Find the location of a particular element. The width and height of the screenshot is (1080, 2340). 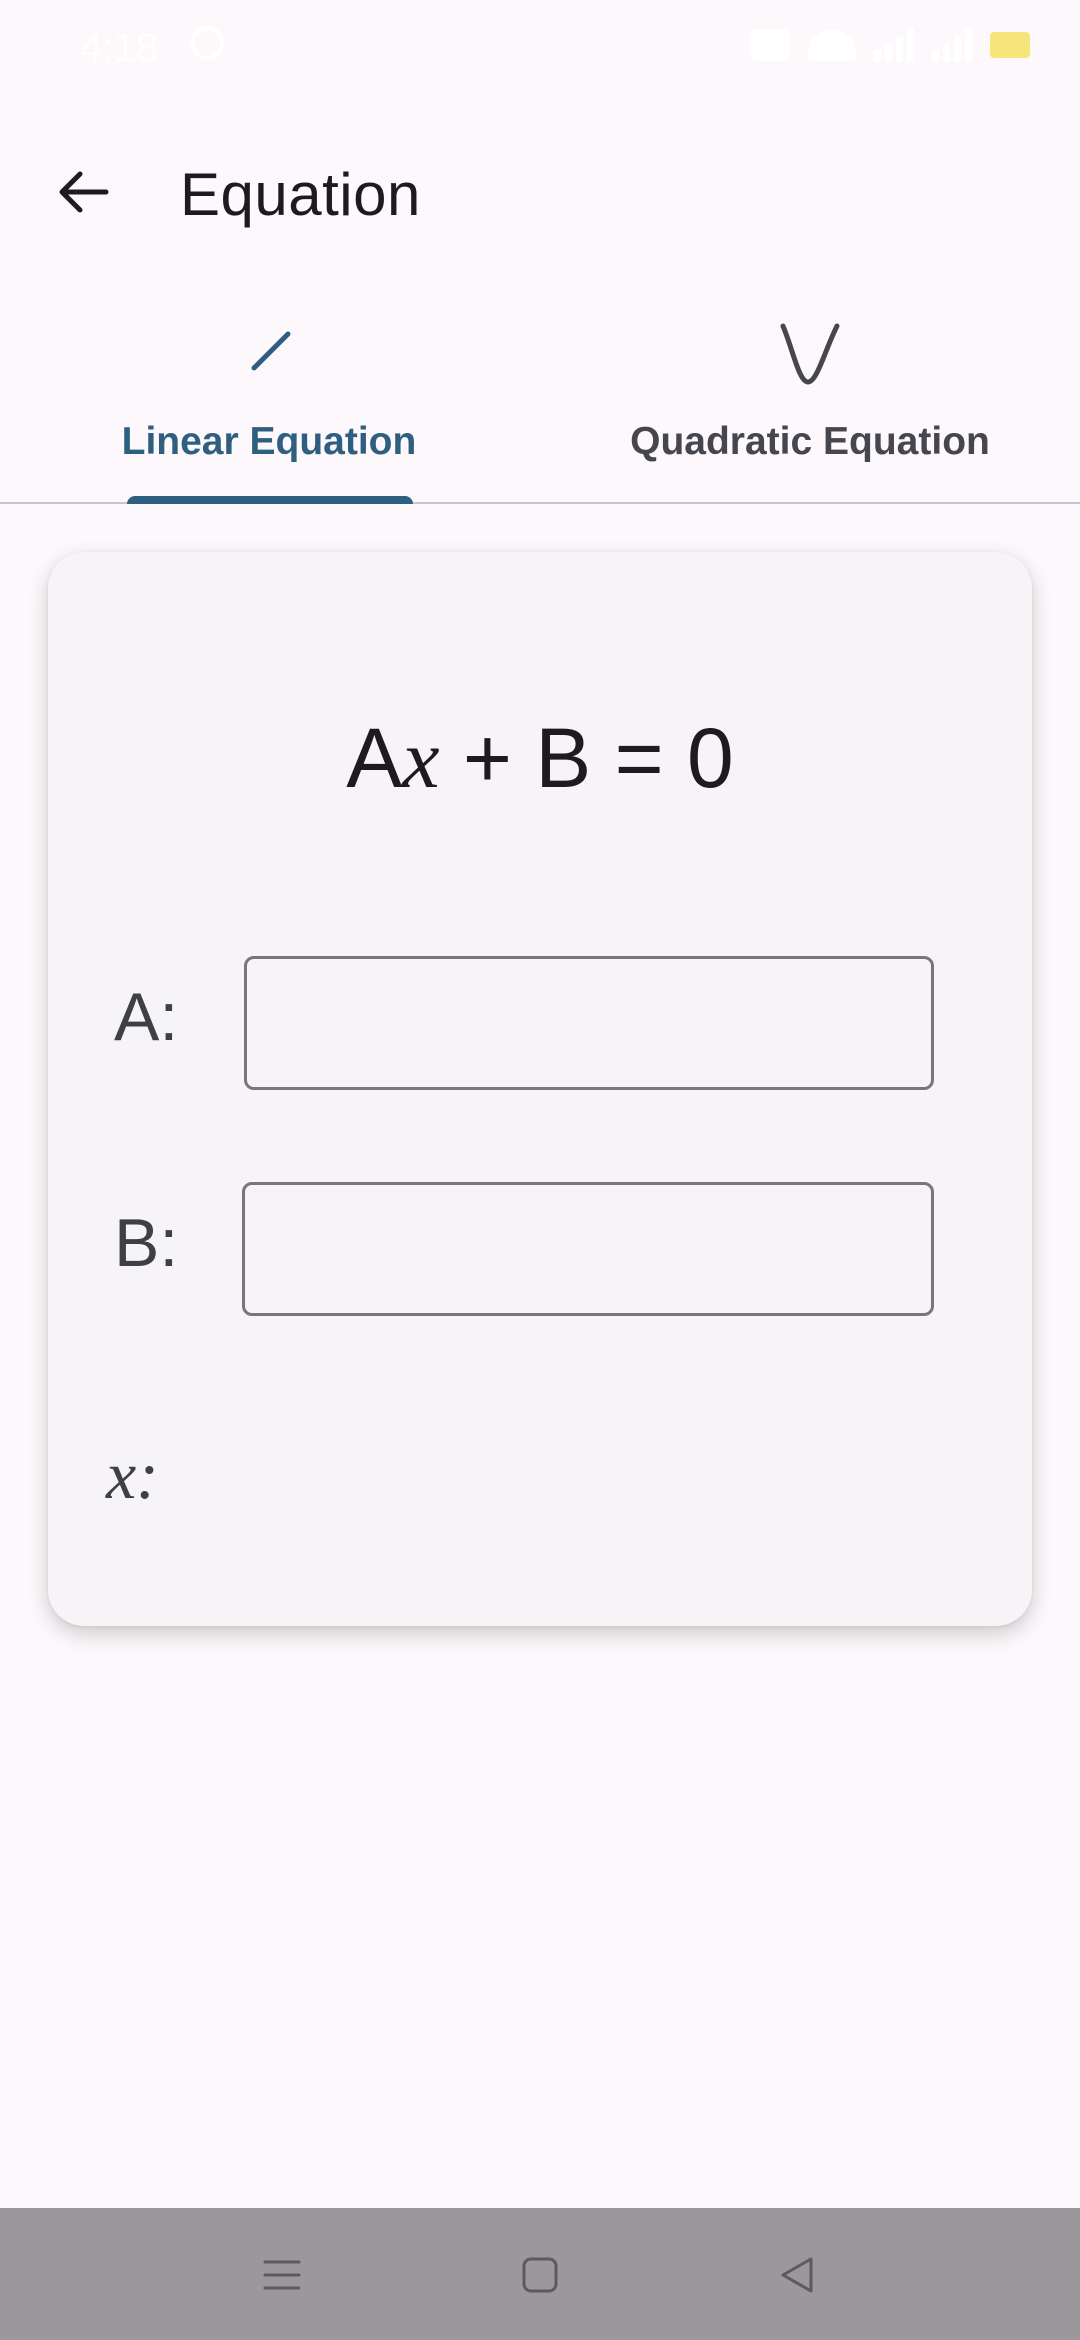

equation-tabs: Linear Equation Quadratic Equation is located at coordinates (540, 402).